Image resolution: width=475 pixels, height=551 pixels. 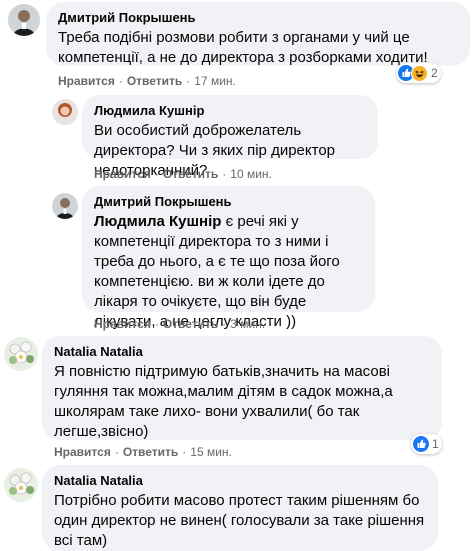 I want to click on reaction-count: 1, so click(x=435, y=444).